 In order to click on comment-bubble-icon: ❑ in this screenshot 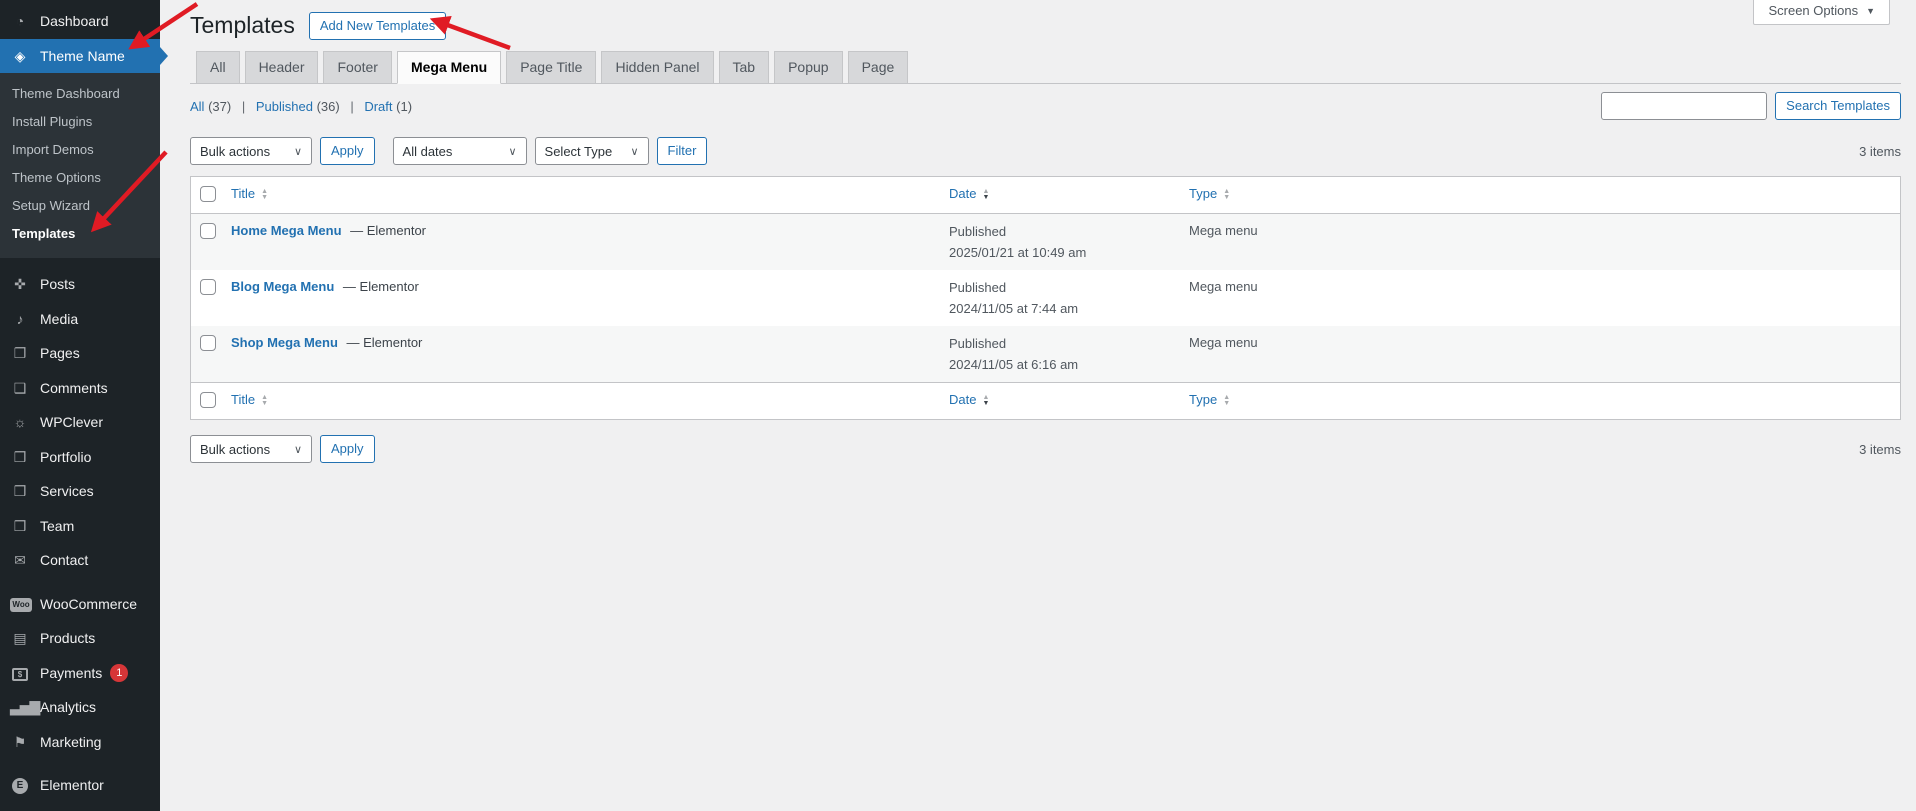, I will do `click(20, 387)`.